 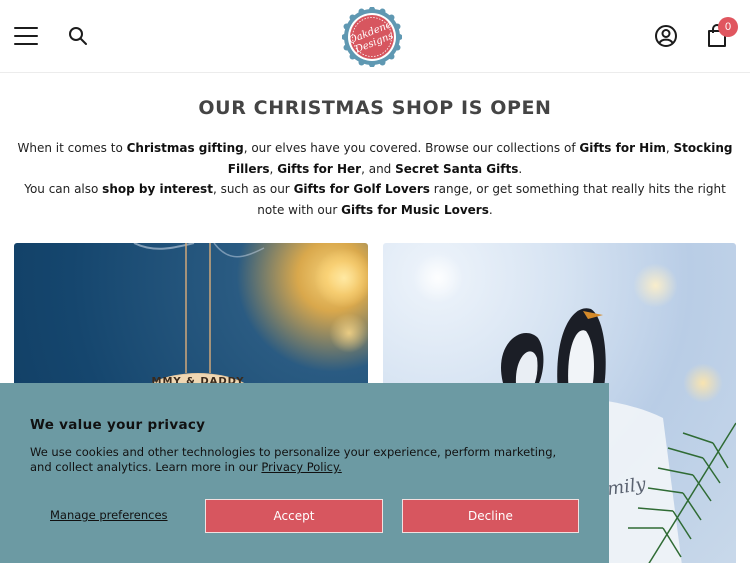 I want to click on shop-by-interest-link: shop by interest, so click(x=157, y=189).